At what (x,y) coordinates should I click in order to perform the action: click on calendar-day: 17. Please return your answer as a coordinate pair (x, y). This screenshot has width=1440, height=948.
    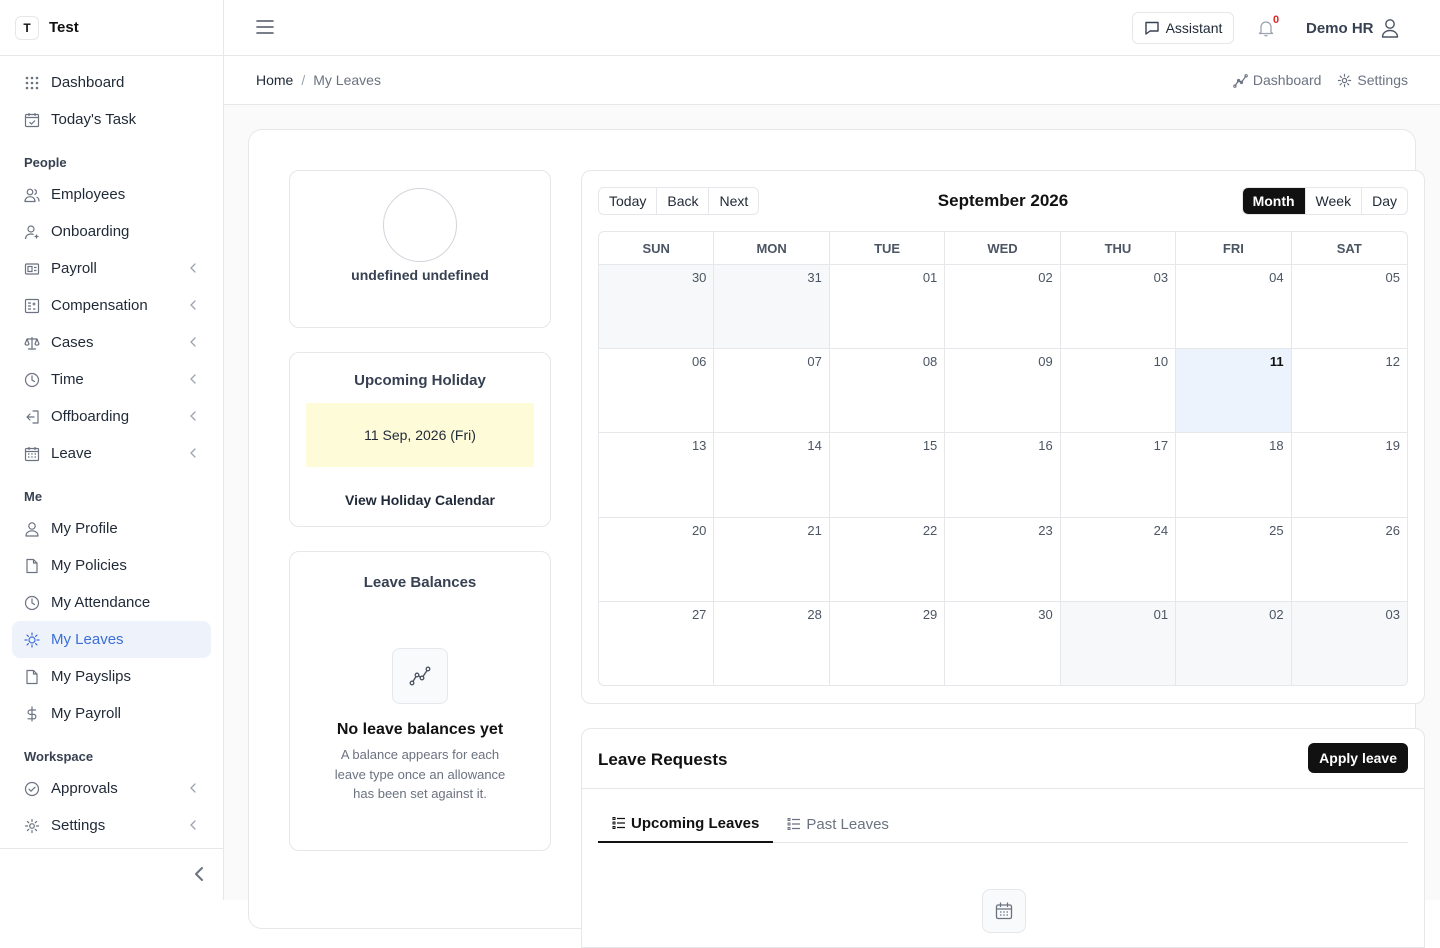
    Looking at the image, I should click on (1118, 475).